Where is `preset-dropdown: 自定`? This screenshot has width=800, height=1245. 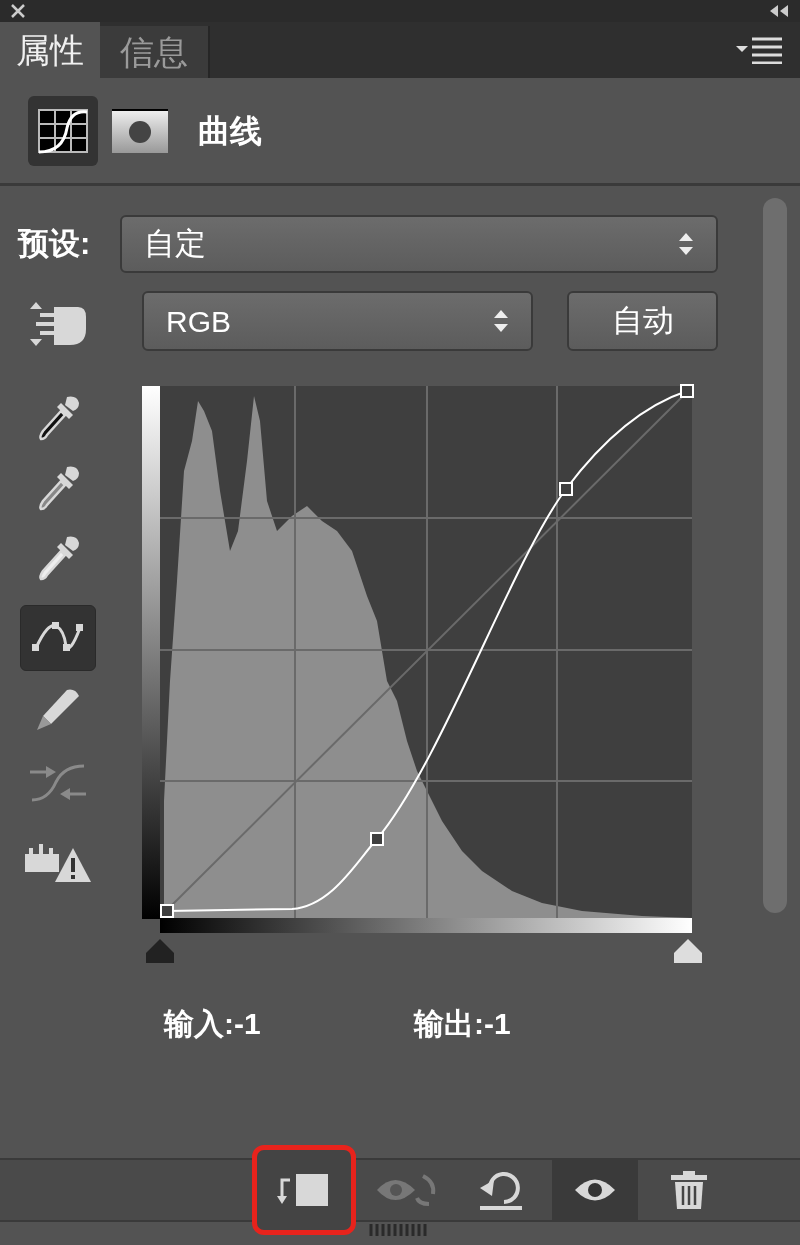 preset-dropdown: 自定 is located at coordinates (419, 244).